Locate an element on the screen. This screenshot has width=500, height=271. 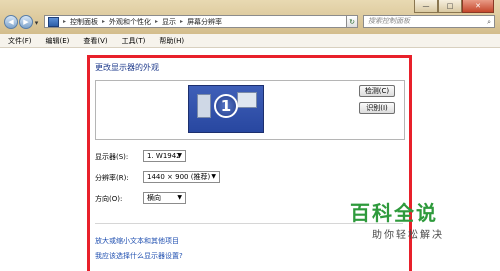
menu-bar: 文件(F) 编辑(E) 查看(V) 工具(T) 帮助(H) is located at coordinates (250, 41).